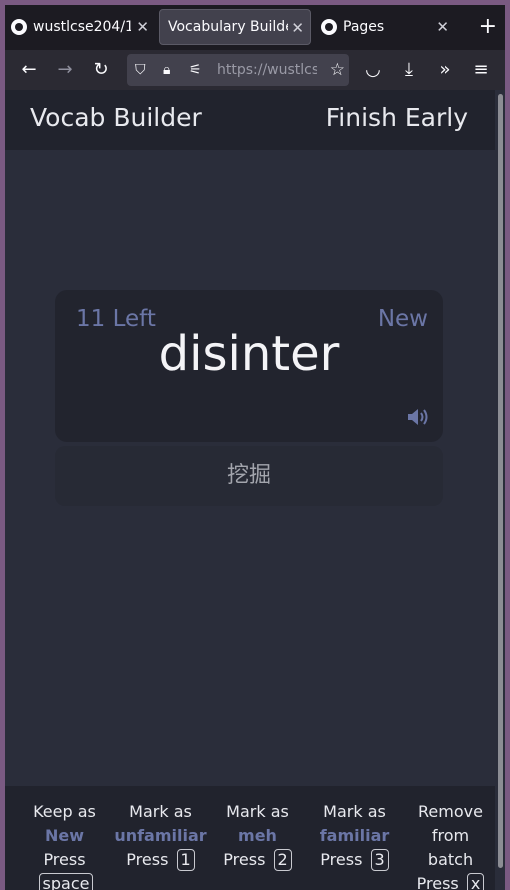  What do you see at coordinates (450, 859) in the screenshot?
I see `action-label: batch` at bounding box center [450, 859].